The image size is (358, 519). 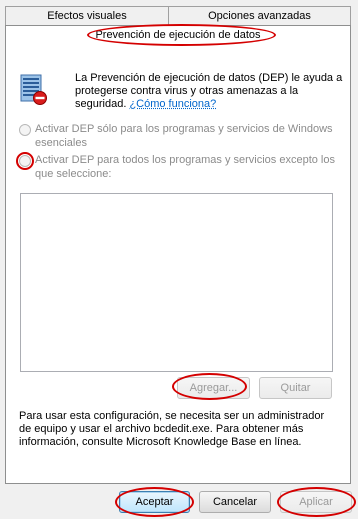 I want to click on cancel-button: Cancelar, so click(x=235, y=502).